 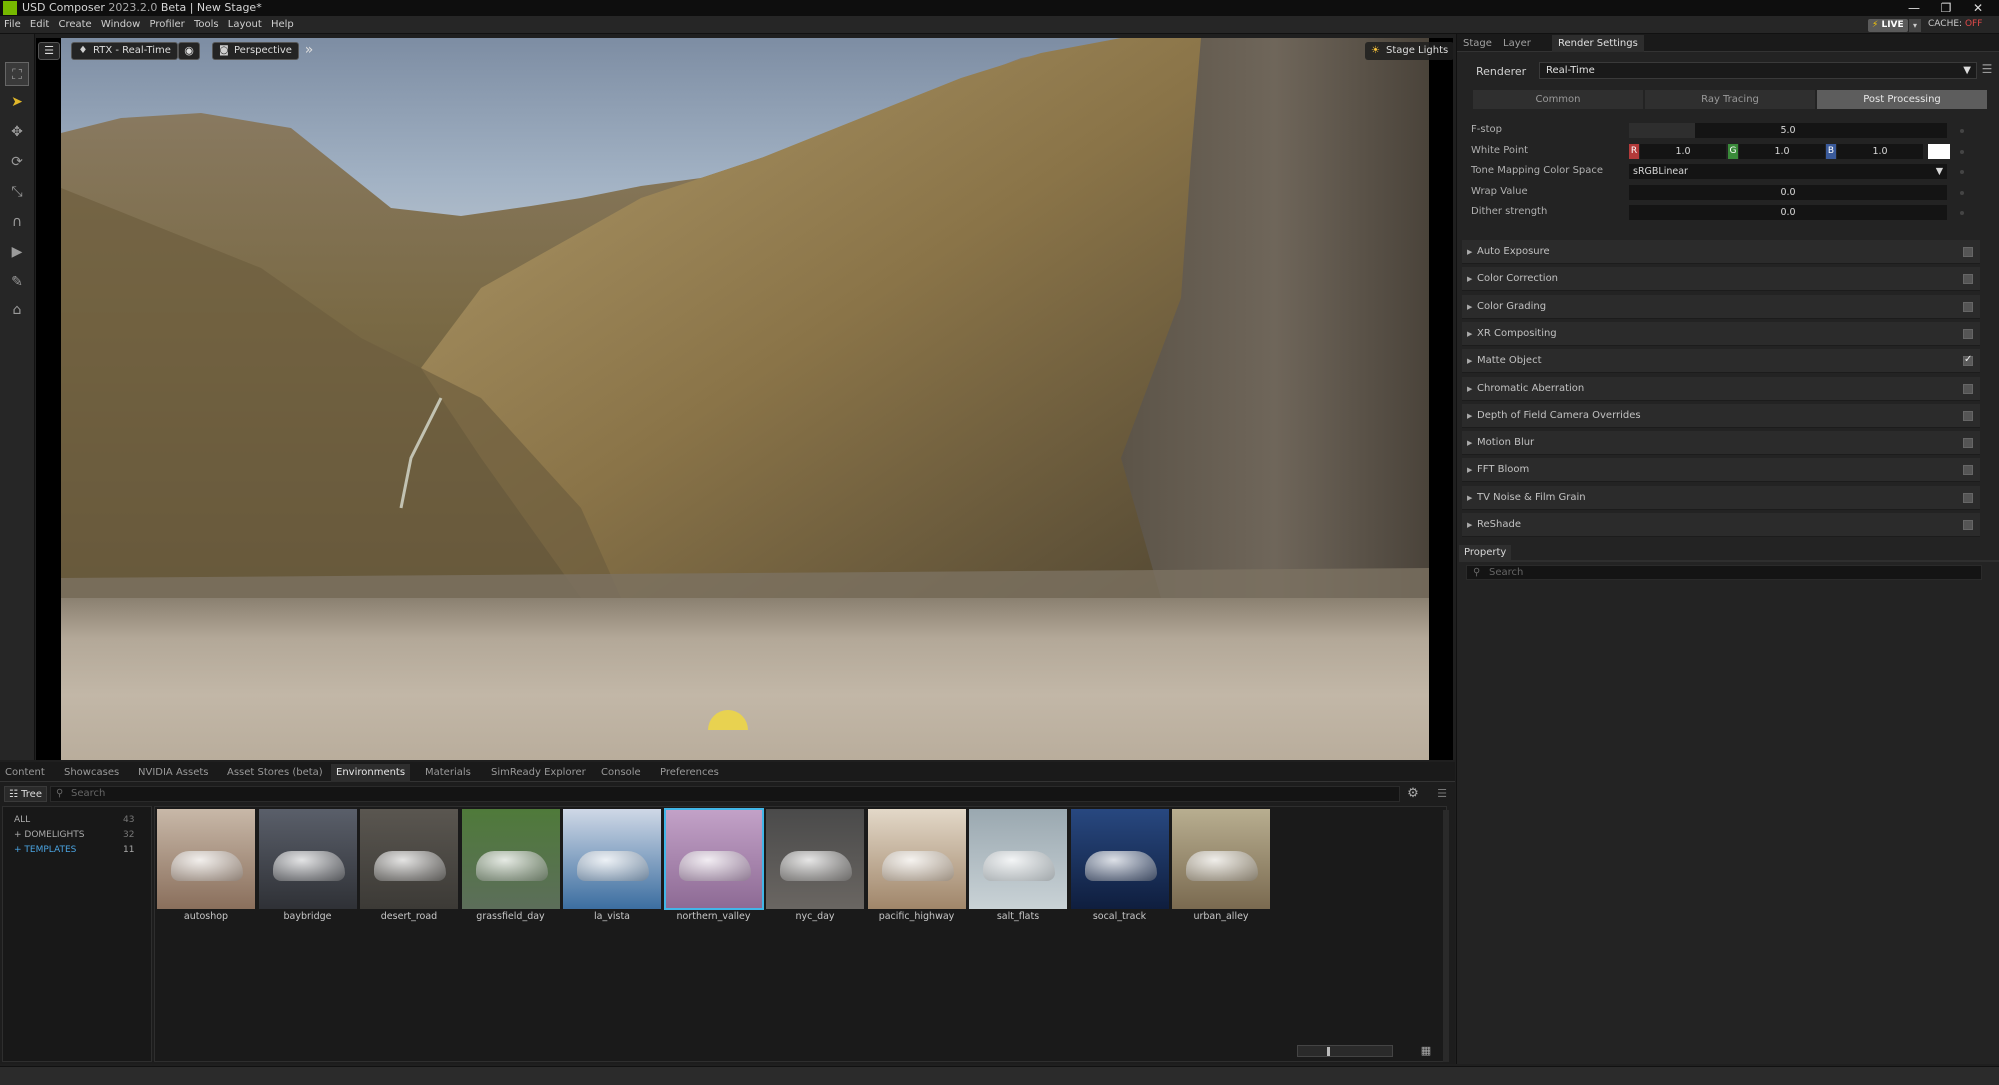 What do you see at coordinates (1442, 794) in the screenshot?
I see `list-view-icon: ☰` at bounding box center [1442, 794].